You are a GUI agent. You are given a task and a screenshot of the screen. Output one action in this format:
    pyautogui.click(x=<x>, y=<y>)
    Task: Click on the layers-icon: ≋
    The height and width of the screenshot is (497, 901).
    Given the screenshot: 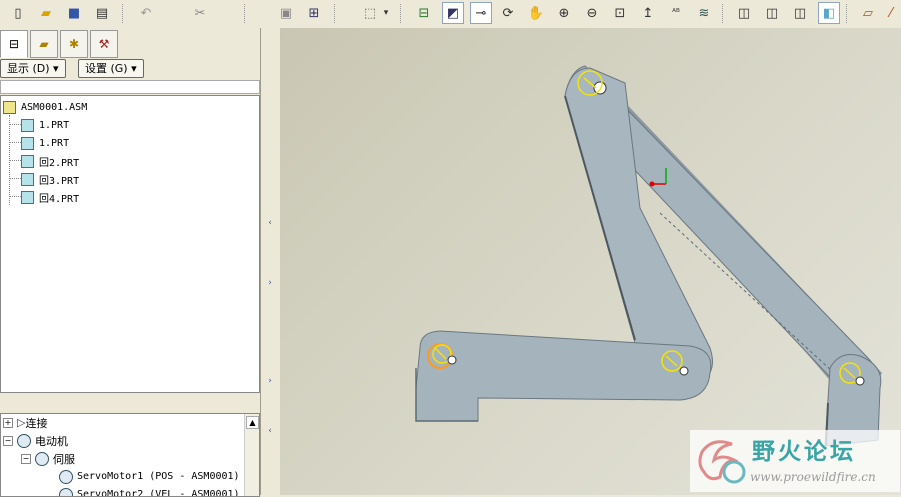 What is the action you would take?
    pyautogui.click(x=704, y=13)
    